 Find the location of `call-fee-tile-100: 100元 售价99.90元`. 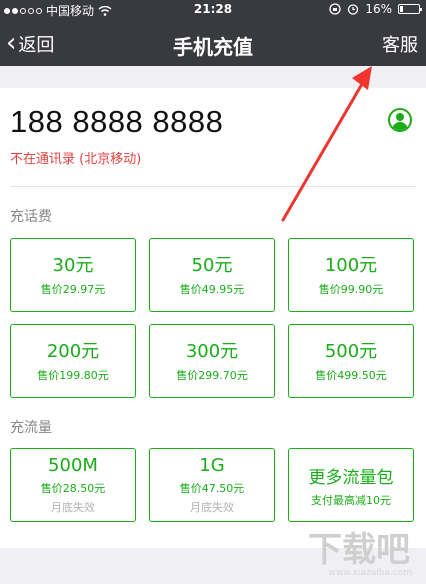

call-fee-tile-100: 100元 售价99.90元 is located at coordinates (351, 275).